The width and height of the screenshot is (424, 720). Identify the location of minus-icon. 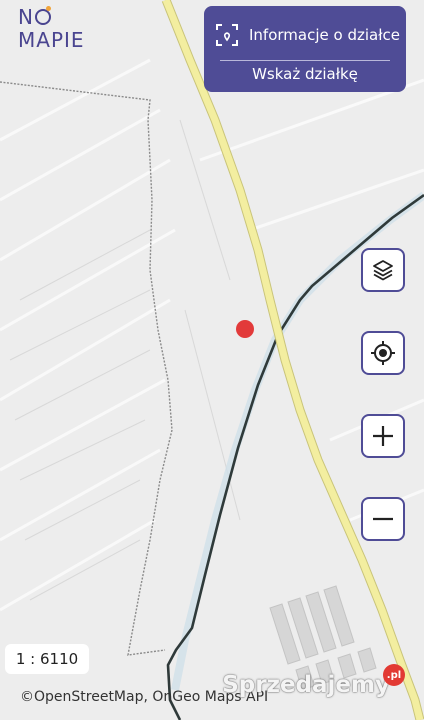
(383, 519).